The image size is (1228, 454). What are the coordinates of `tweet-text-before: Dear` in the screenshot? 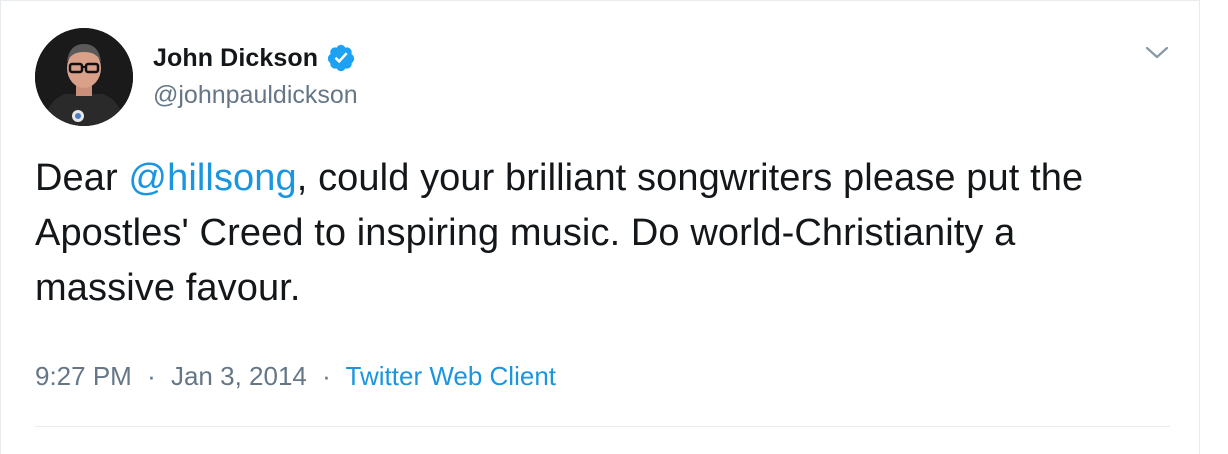 It's located at (82, 178).